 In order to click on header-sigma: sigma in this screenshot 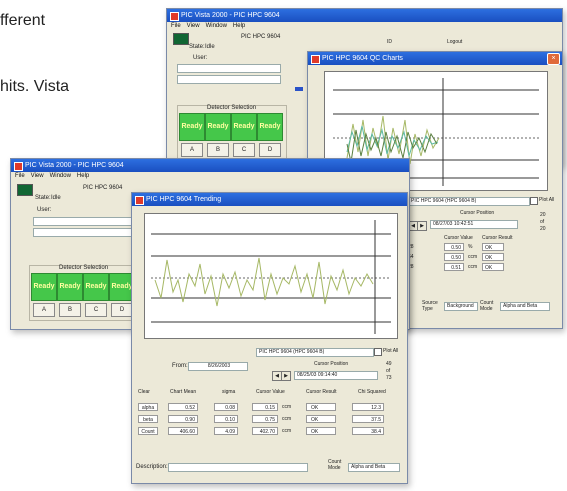, I will do `click(229, 392)`.